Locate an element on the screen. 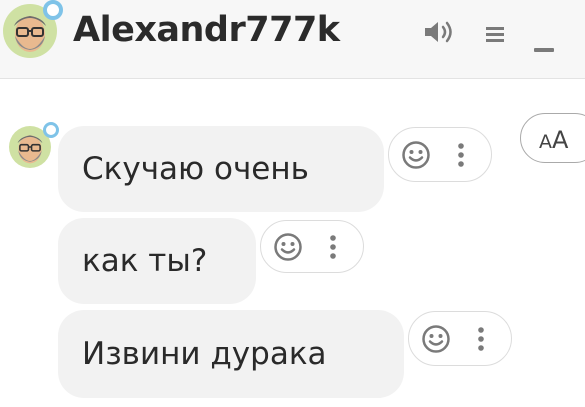 The width and height of the screenshot is (585, 407). font-size-toggle-button: AA is located at coordinates (552, 138).